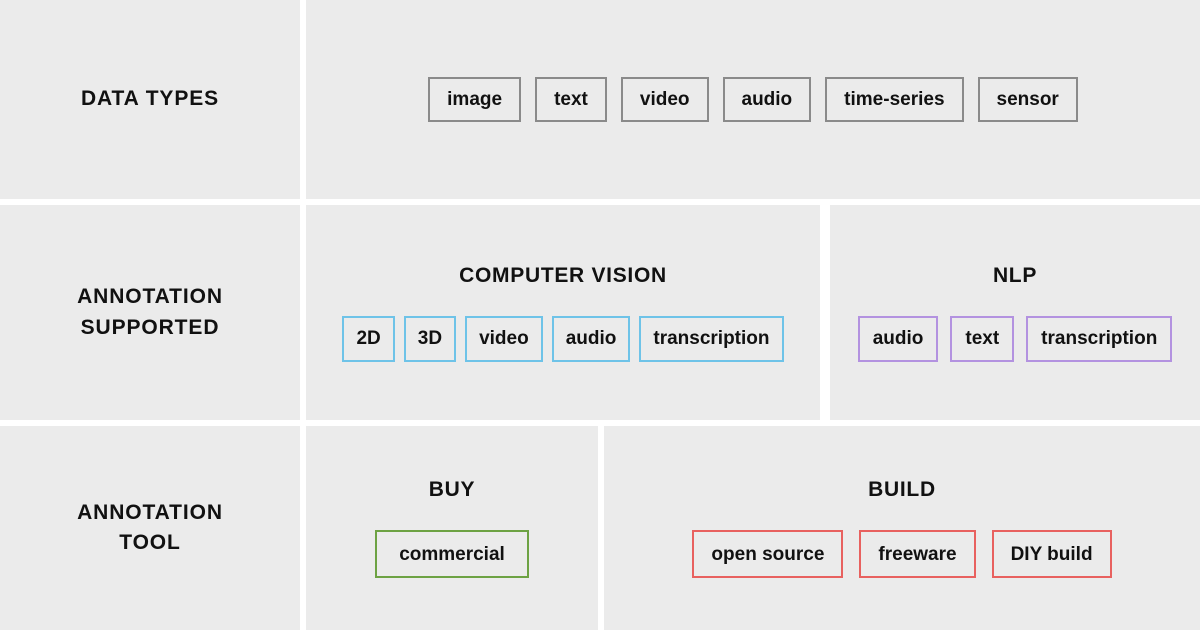  Describe the element at coordinates (475, 99) in the screenshot. I see `chip-image: image` at that location.